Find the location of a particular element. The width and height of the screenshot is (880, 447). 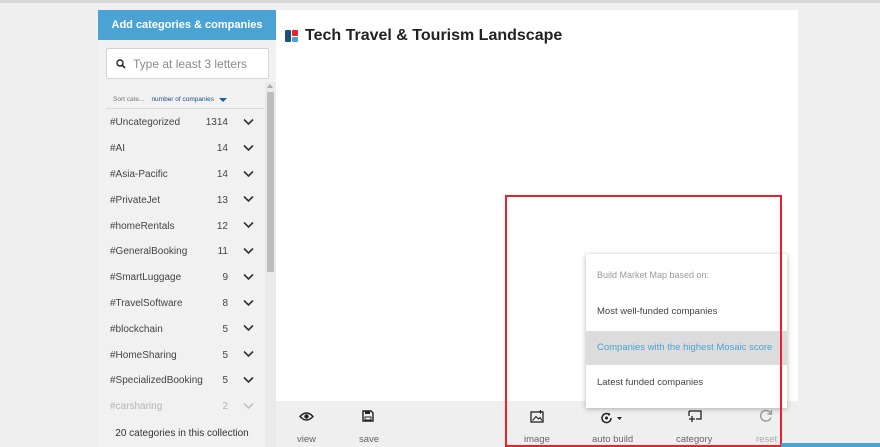

scrollbar-thumb is located at coordinates (270, 182).